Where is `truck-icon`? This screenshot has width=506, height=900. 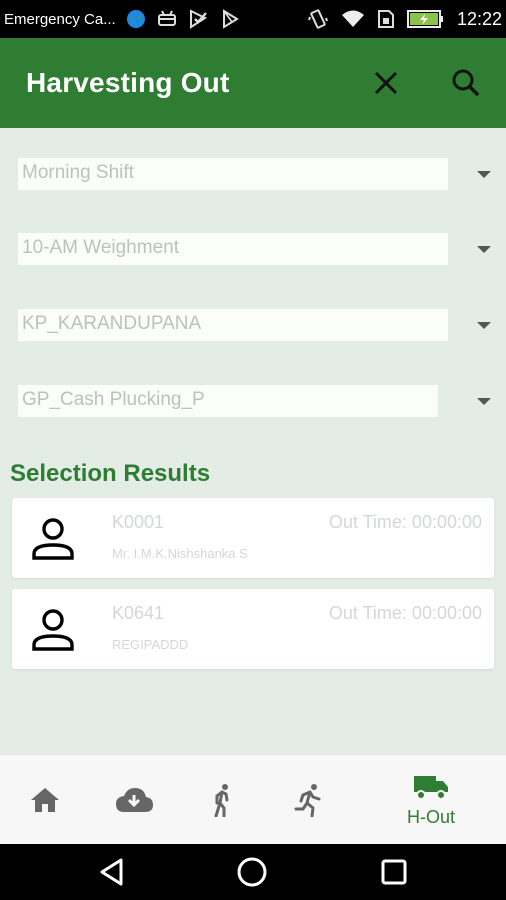
truck-icon is located at coordinates (431, 787).